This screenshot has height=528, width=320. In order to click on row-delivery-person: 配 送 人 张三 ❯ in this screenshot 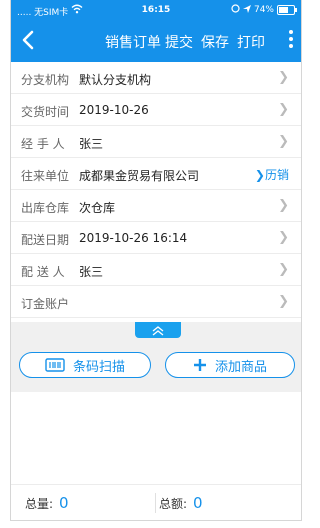, I will do `click(156, 270)`.